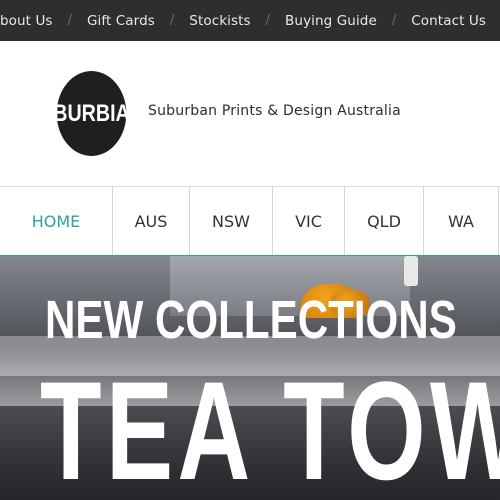 The width and height of the screenshot is (500, 500). I want to click on about-us-link: About Us, so click(26, 21).